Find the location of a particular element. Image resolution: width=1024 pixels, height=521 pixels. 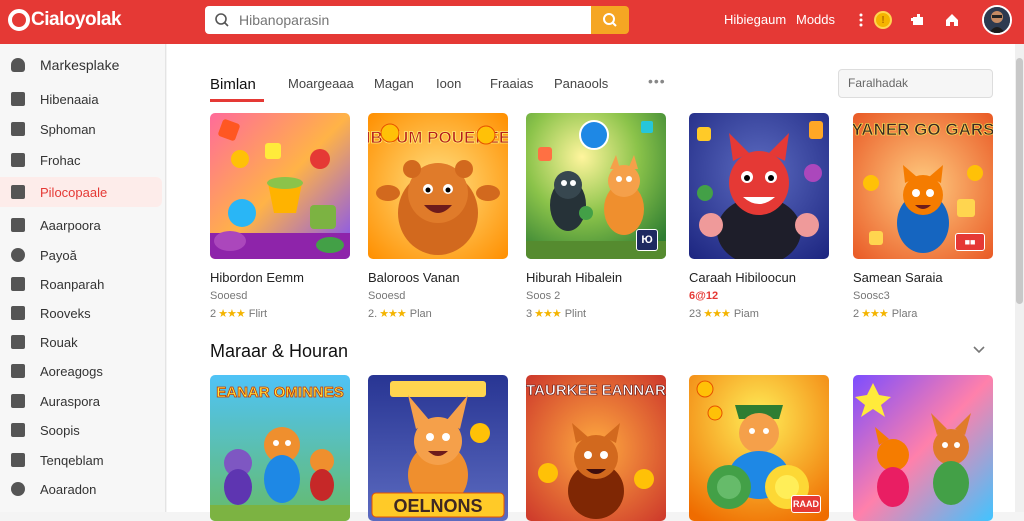

game-card: Ю Hiburah Hibalein Soos 2 3 ★★★ Plint is located at coordinates (596, 216).